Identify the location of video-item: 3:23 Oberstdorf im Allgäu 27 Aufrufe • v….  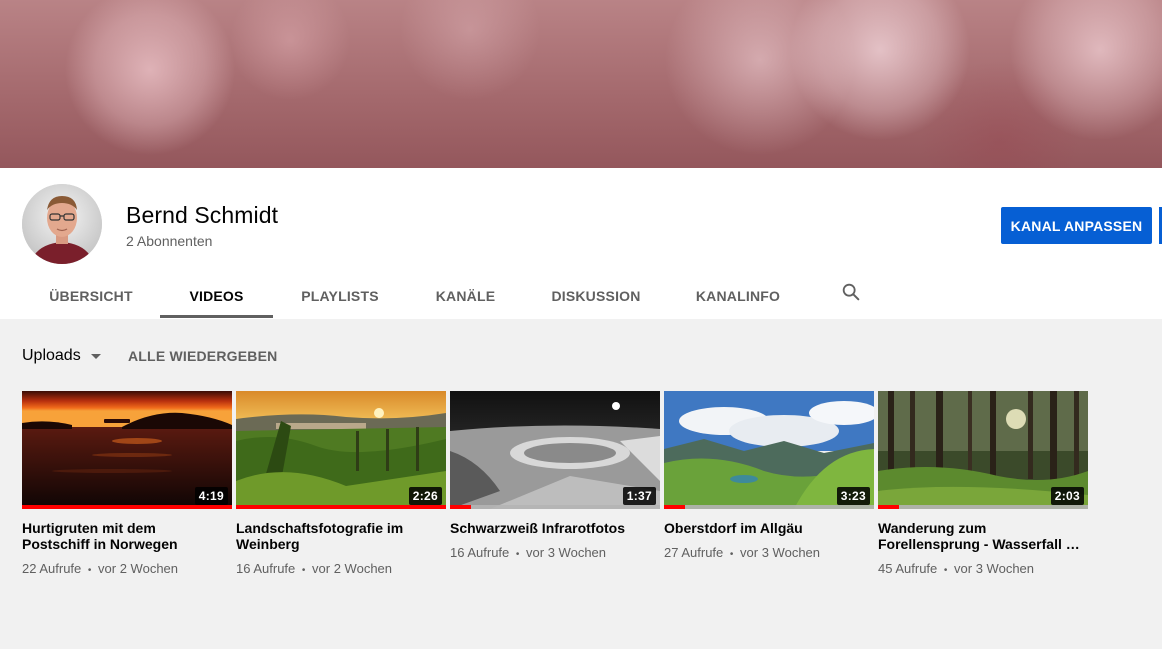
(769, 477).